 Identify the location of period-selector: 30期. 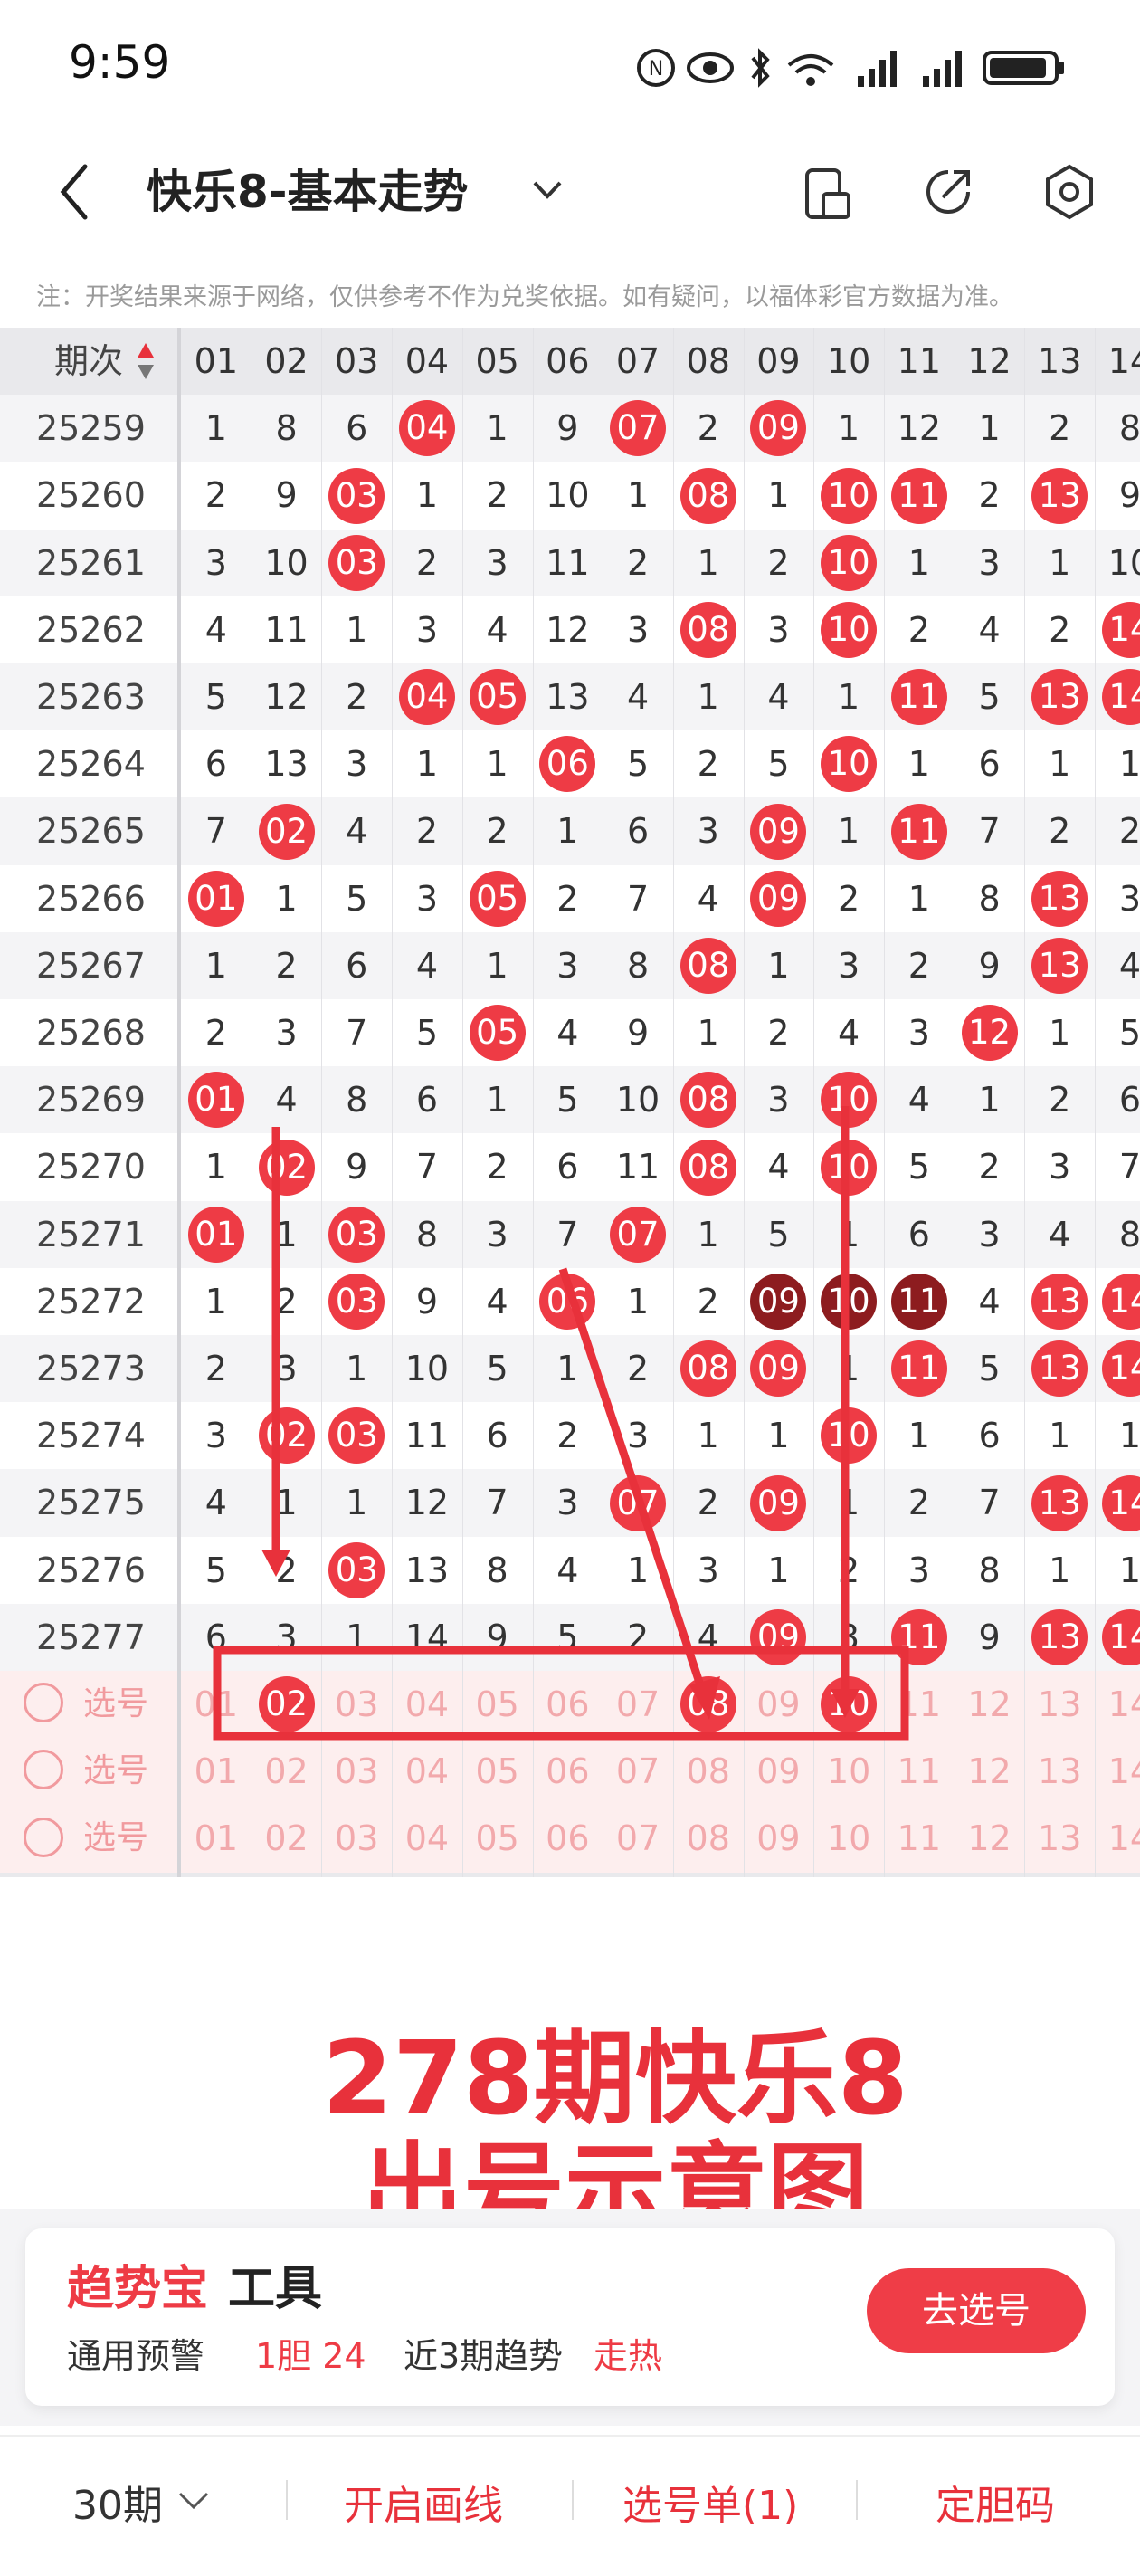
(118, 2502).